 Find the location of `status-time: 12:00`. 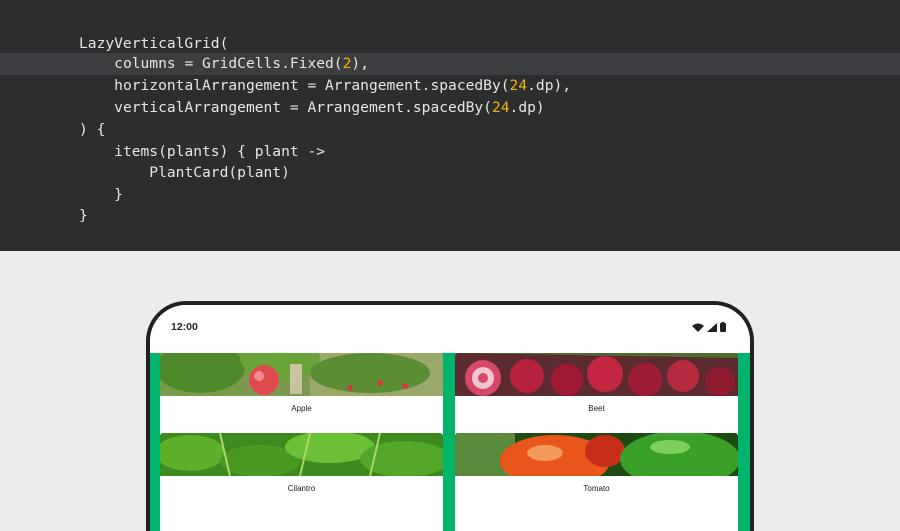

status-time: 12:00 is located at coordinates (184, 327).